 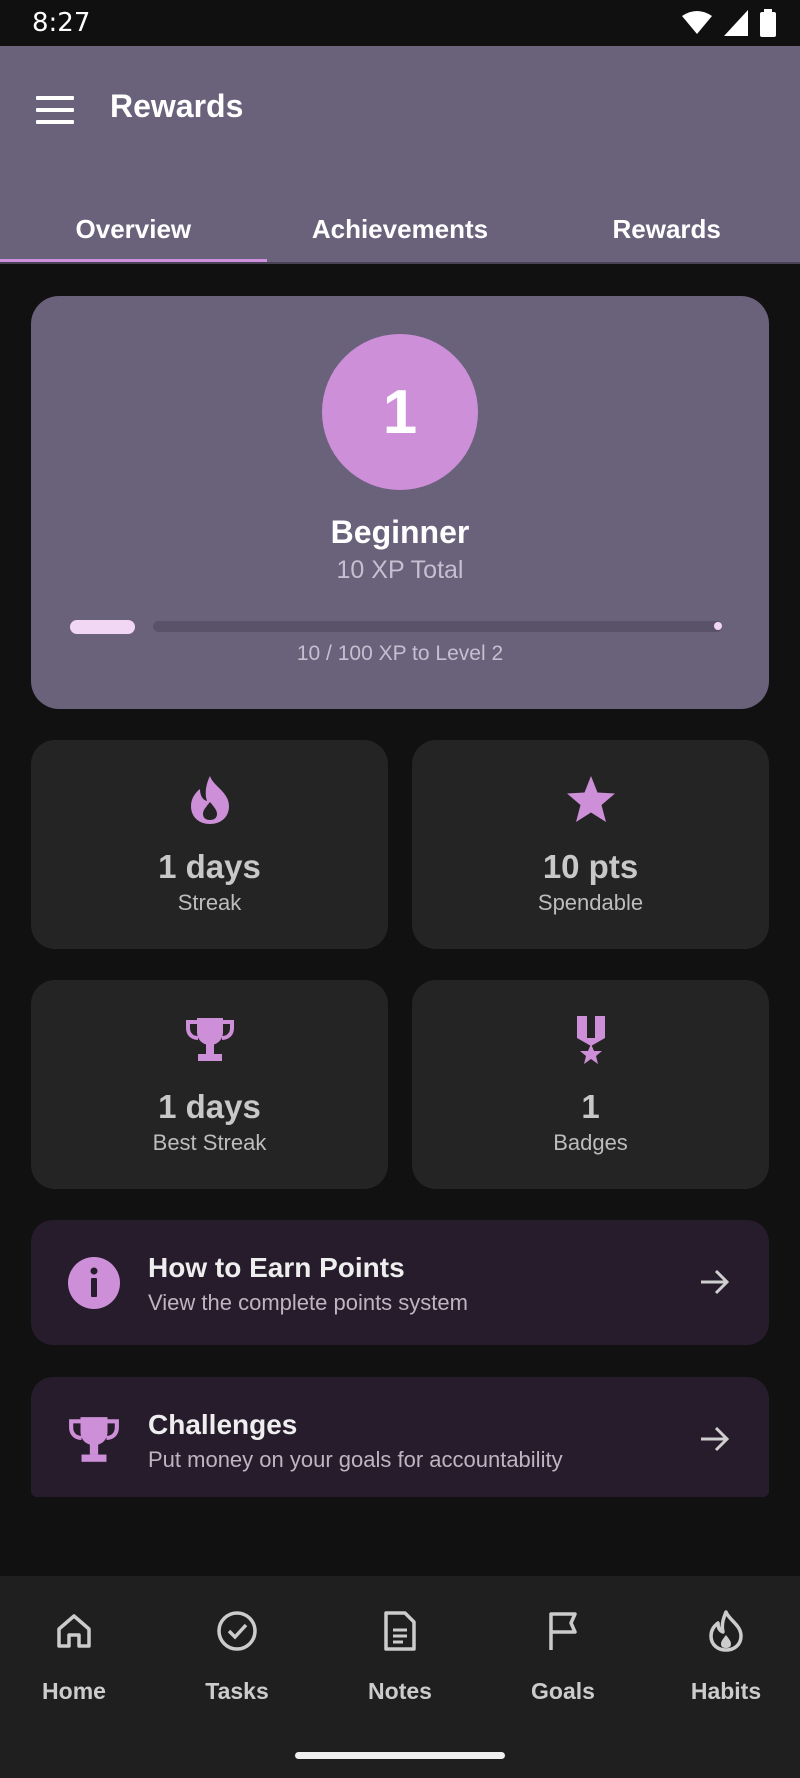 I want to click on tab-achievements: Achievements, so click(x=400, y=231).